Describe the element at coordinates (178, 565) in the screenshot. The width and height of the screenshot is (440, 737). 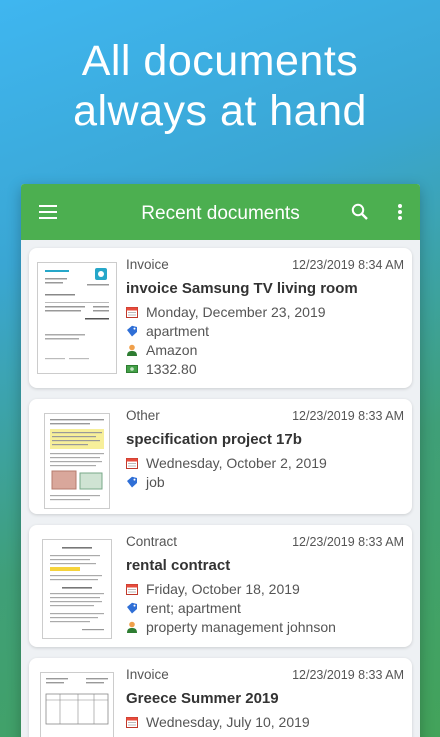
I see `document-title: rental contract` at that location.